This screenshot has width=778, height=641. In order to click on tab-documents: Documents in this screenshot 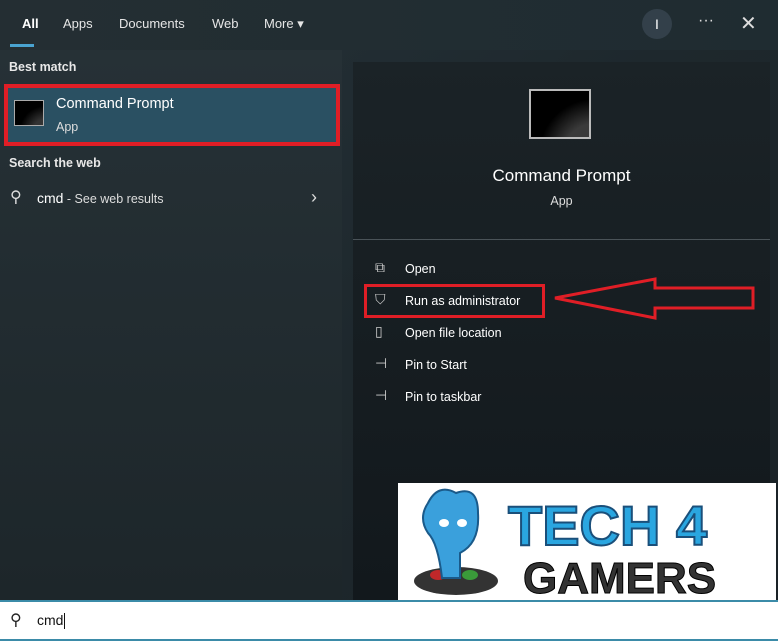, I will do `click(152, 23)`.